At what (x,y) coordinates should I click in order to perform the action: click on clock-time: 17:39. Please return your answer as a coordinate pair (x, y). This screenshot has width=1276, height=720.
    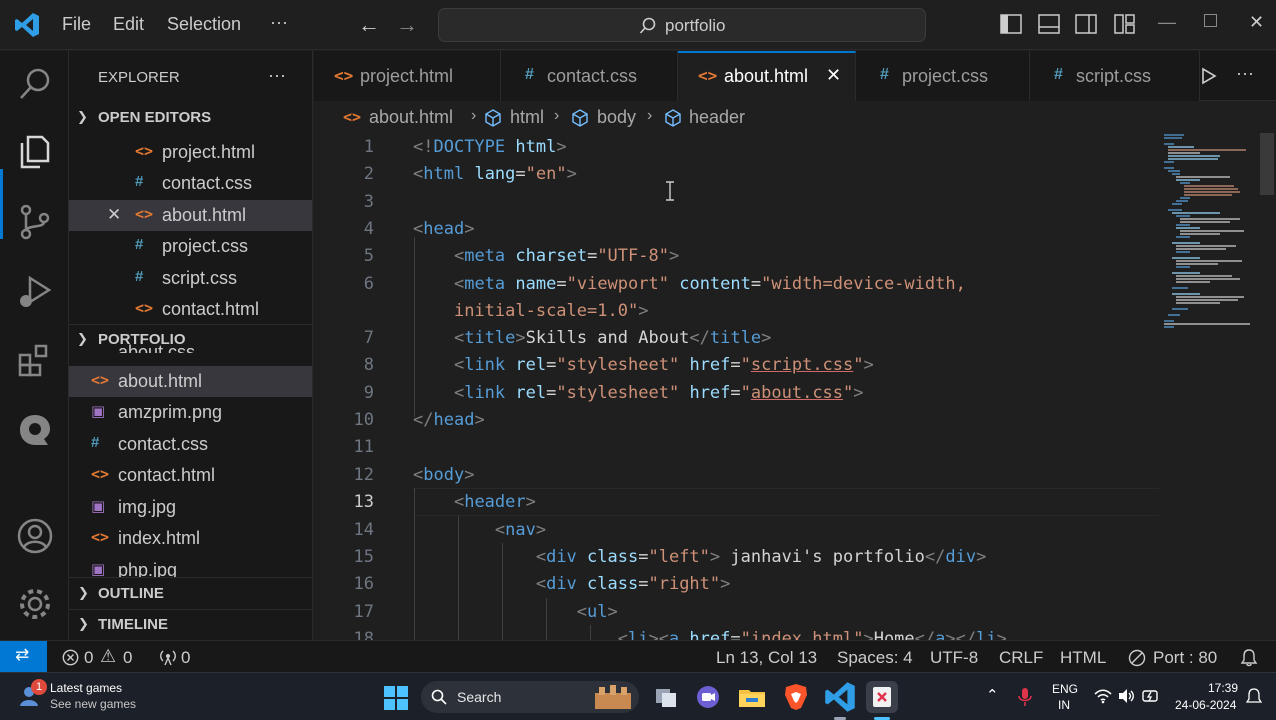
    Looking at the image, I should click on (1223, 688).